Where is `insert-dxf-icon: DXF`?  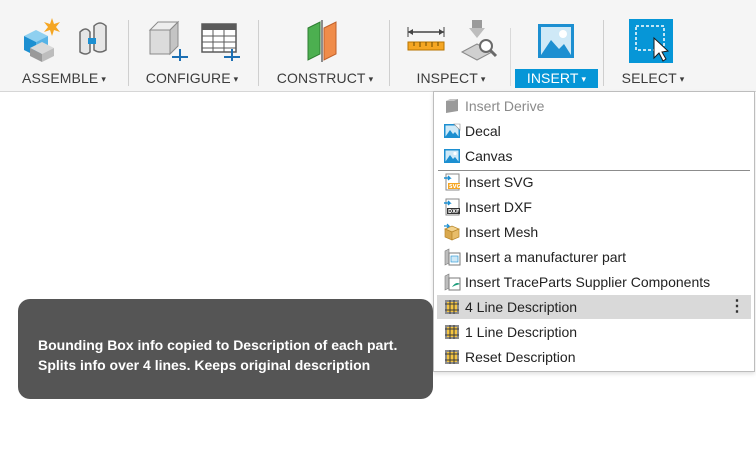
insert-dxf-icon: DXF is located at coordinates (452, 207).